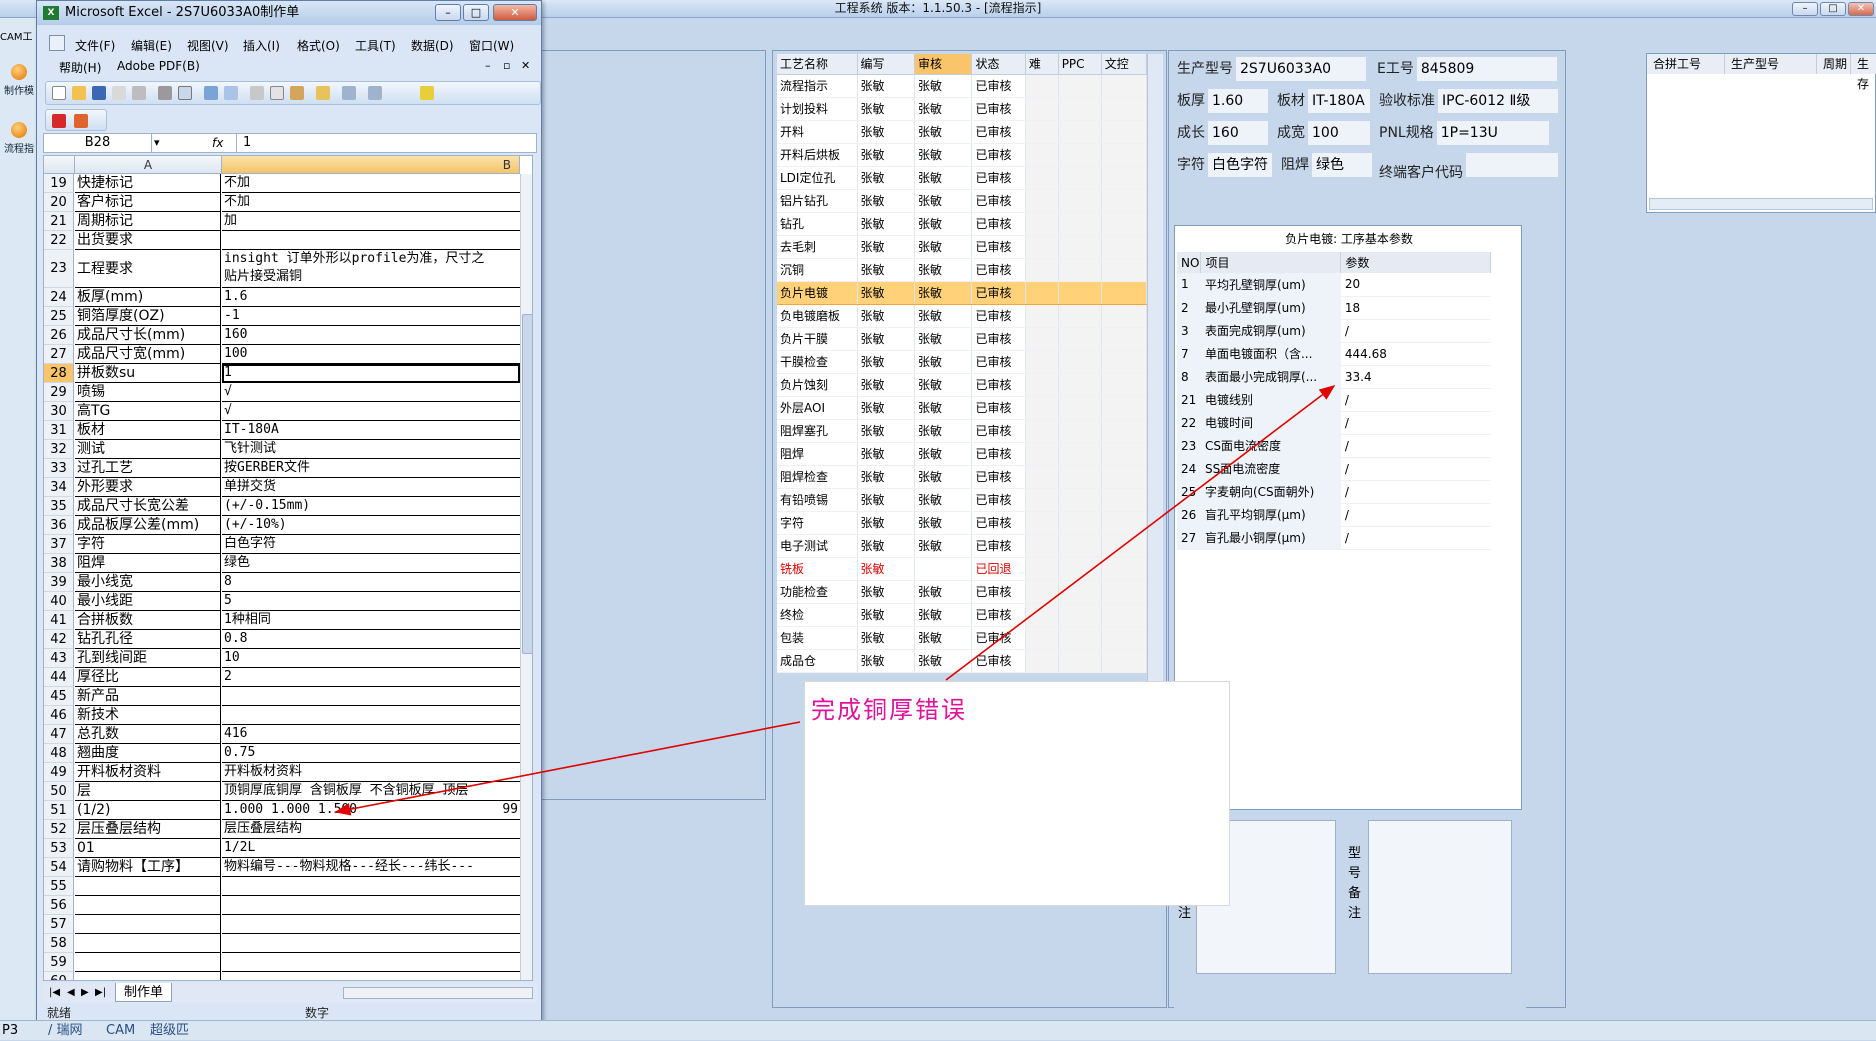  I want to click on bottom-item-super: 超级匹, so click(169, 1031).